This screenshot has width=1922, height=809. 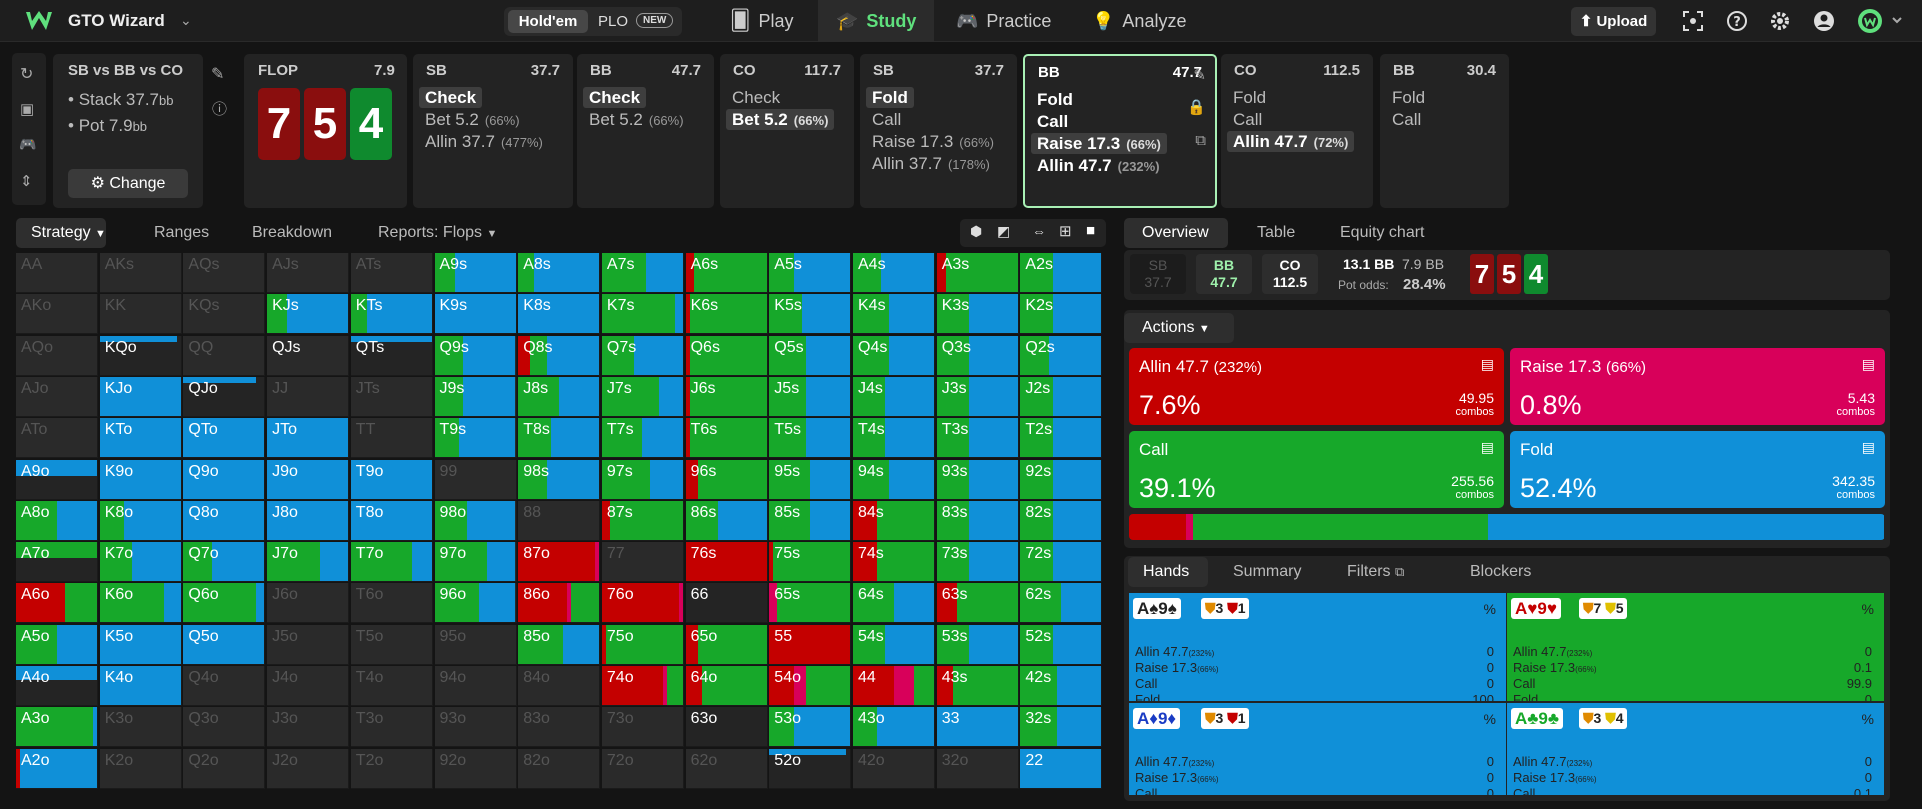 What do you see at coordinates (140, 686) in the screenshot?
I see `hand-cell: K4o` at bounding box center [140, 686].